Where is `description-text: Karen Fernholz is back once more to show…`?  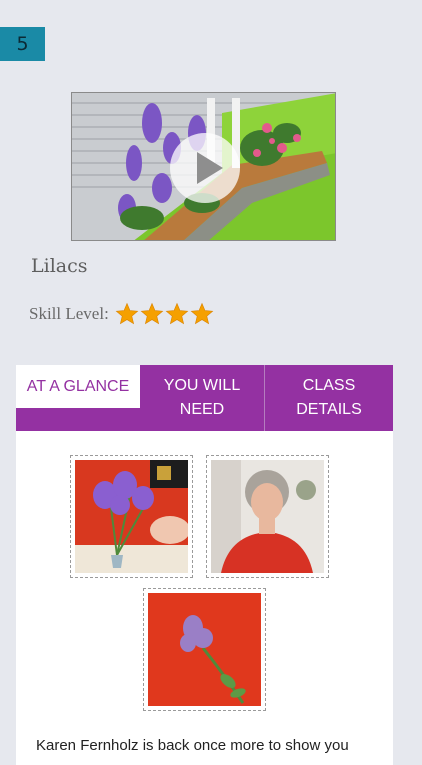 description-text: Karen Fernholz is back once more to show… is located at coordinates (192, 745).